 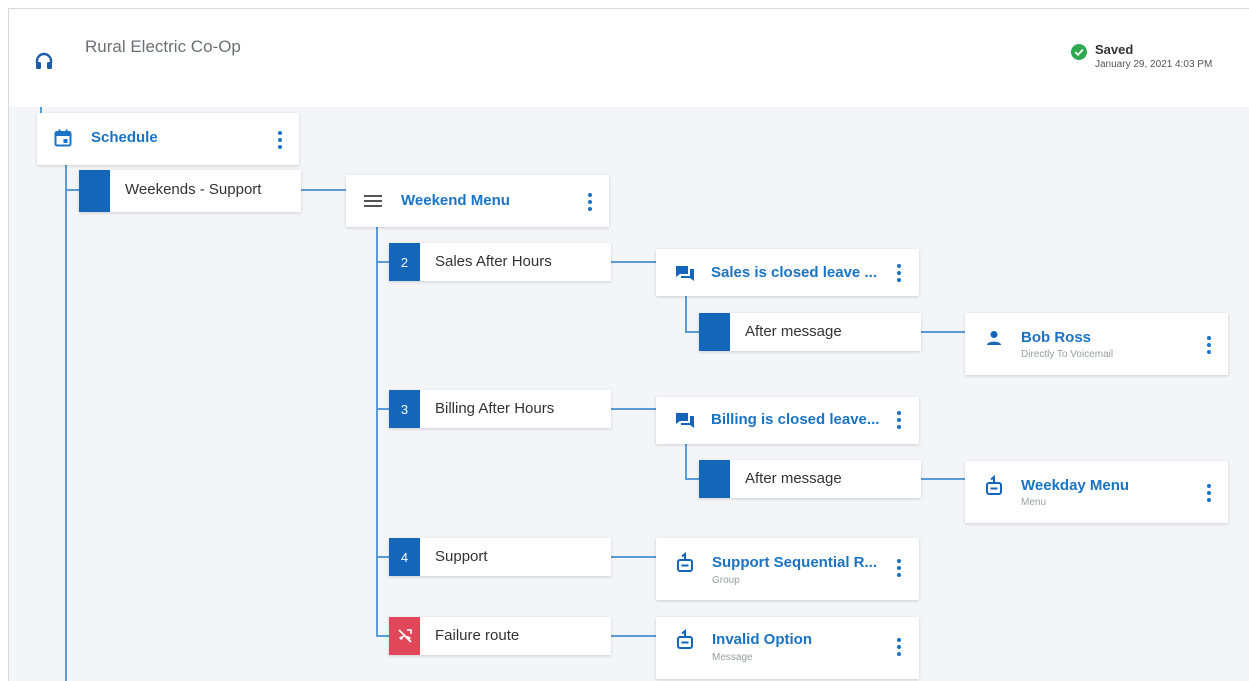 I want to click on page-title: Rural Electric Co-Op, so click(x=163, y=46).